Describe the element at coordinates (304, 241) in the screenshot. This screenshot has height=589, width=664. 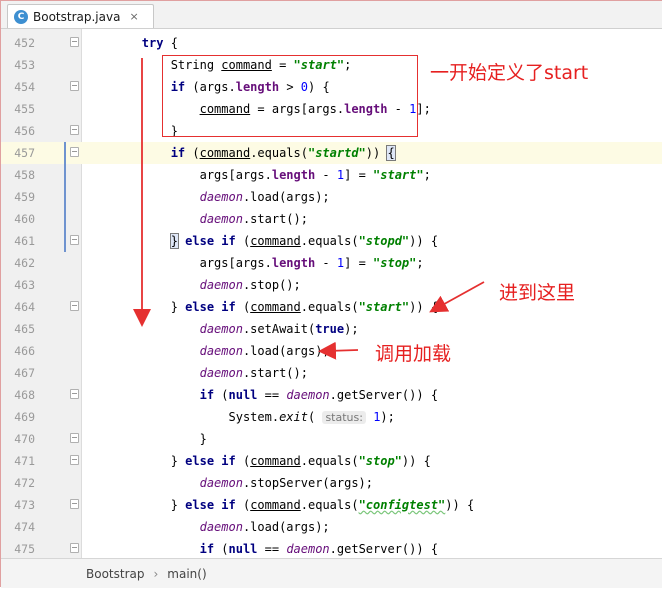
I see `code-text: } else if (command.equals("stopd")) {` at that location.